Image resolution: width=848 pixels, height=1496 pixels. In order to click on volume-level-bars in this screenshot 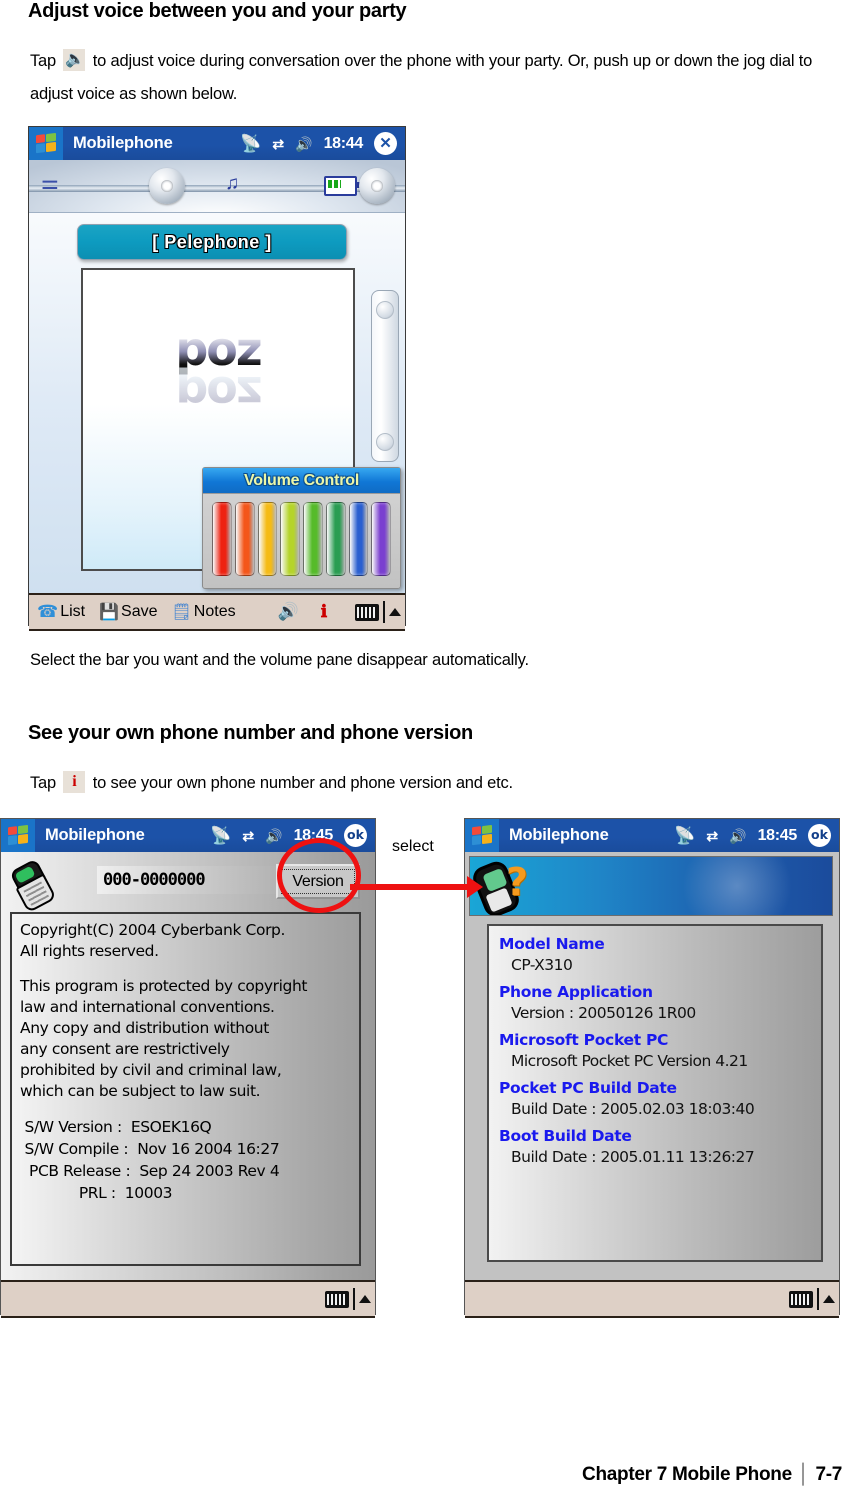, I will do `click(301, 539)`.